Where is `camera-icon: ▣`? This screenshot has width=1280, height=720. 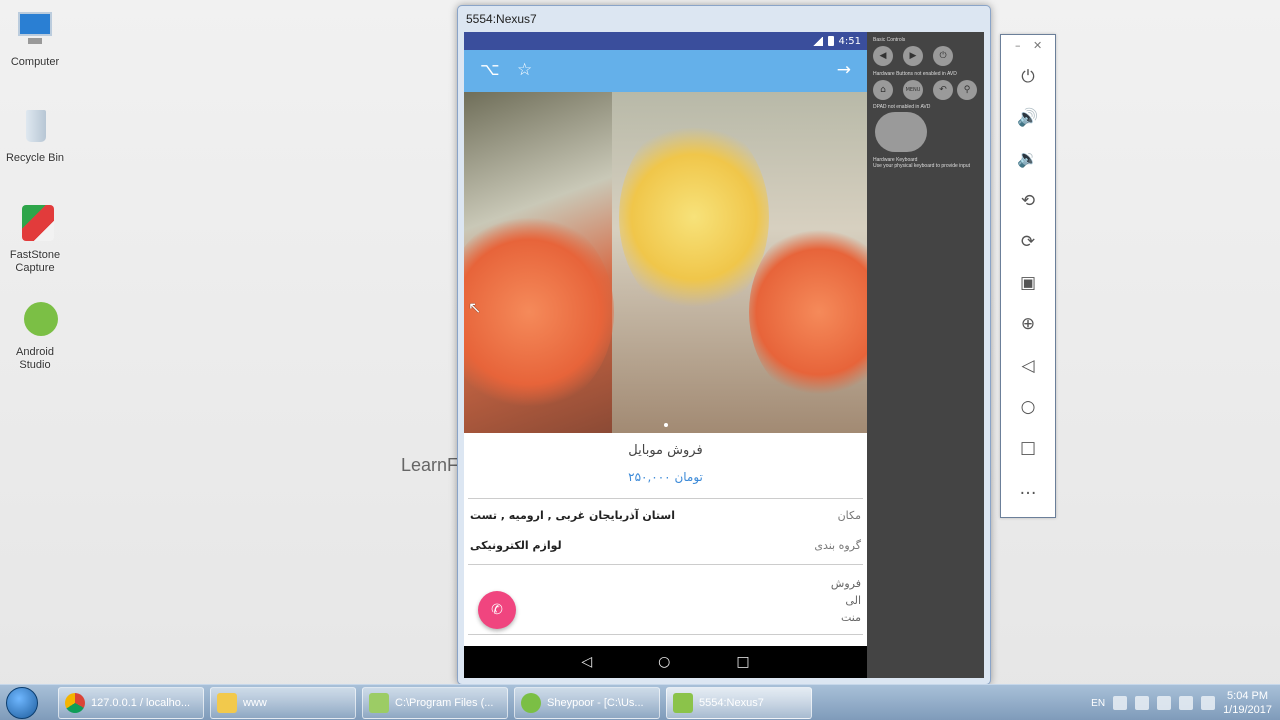 camera-icon: ▣ is located at coordinates (1028, 283).